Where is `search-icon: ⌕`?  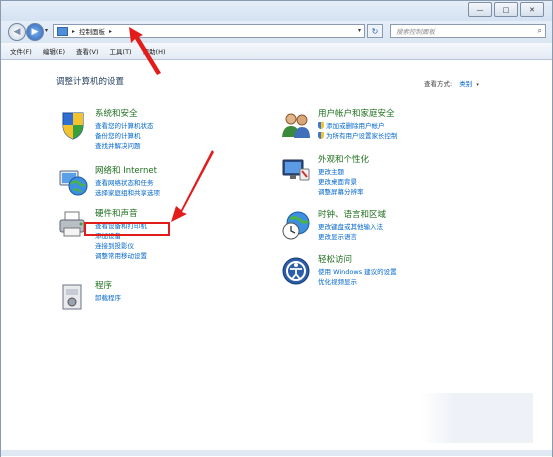
search-icon: ⌕ is located at coordinates (540, 31).